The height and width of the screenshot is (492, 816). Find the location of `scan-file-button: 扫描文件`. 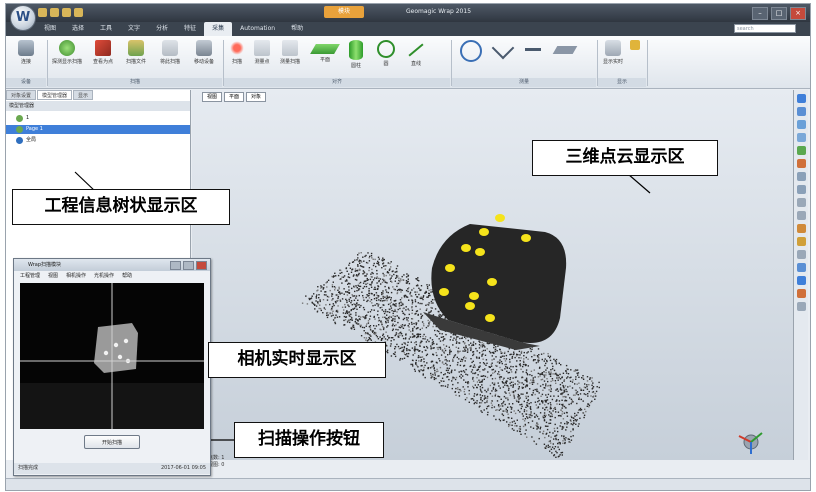

scan-file-button: 扫描文件 is located at coordinates (136, 52).